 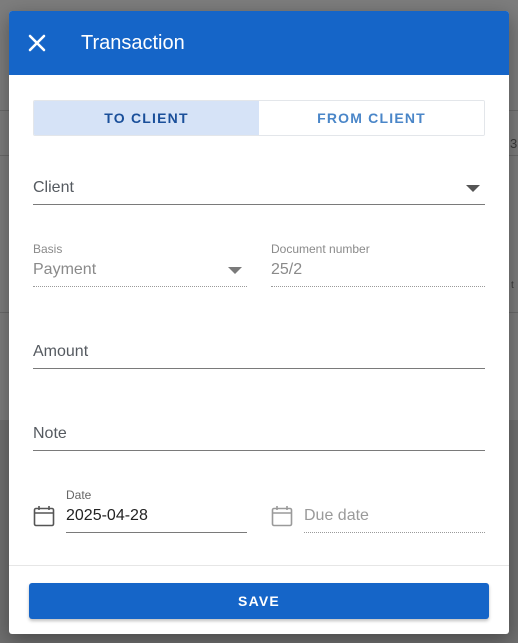 What do you see at coordinates (259, 434) in the screenshot?
I see `note-field: Note` at bounding box center [259, 434].